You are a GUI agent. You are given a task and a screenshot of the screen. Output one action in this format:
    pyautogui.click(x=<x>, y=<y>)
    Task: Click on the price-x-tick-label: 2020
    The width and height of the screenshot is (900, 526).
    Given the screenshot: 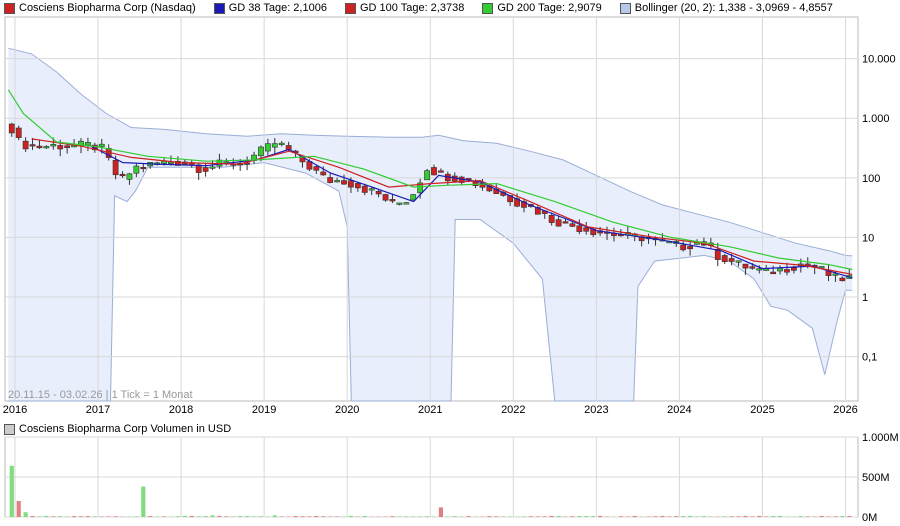 What is the action you would take?
    pyautogui.click(x=347, y=410)
    